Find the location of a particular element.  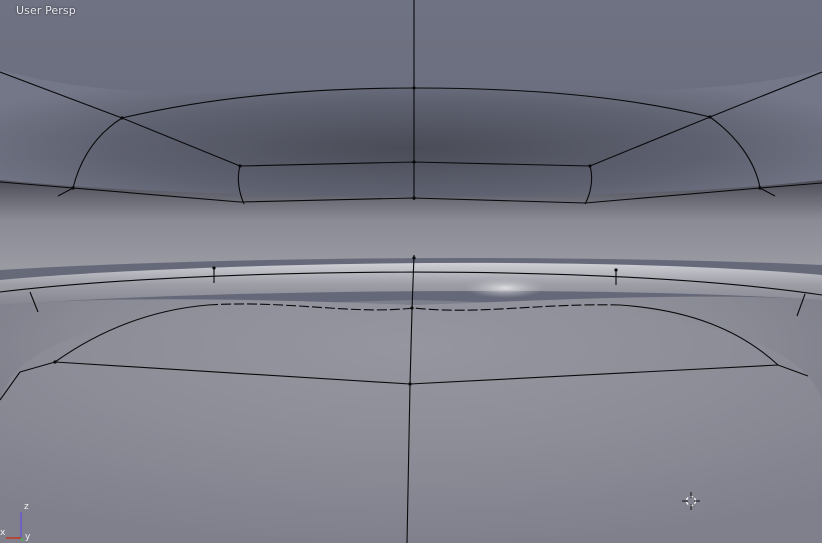

axis-z-label: z is located at coordinates (26, 507).